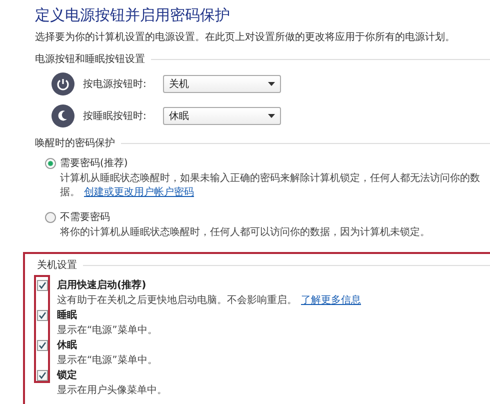  I want to click on option-description: 计算机从睡眠状态唤醒时，如果未输入正确的密码来解除计算机锁定，任何人都无法访问你的数据。 创建或更改用户帐户密码, so click(270, 186).